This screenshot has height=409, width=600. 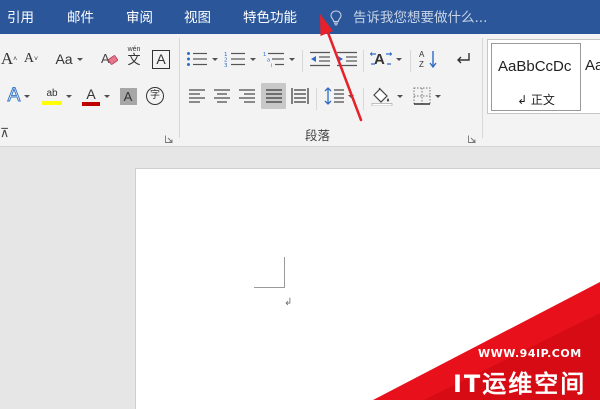 What do you see at coordinates (382, 96) in the screenshot?
I see `paint-bucket-icon` at bounding box center [382, 96].